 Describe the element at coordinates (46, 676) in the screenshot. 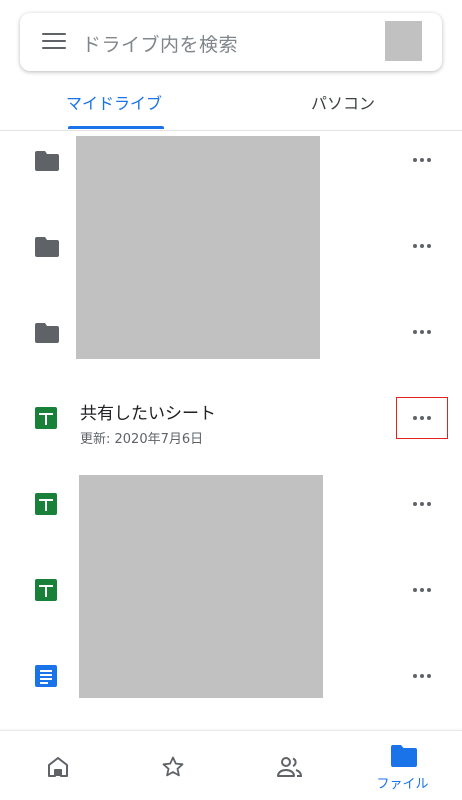

I see `docs-icon` at that location.